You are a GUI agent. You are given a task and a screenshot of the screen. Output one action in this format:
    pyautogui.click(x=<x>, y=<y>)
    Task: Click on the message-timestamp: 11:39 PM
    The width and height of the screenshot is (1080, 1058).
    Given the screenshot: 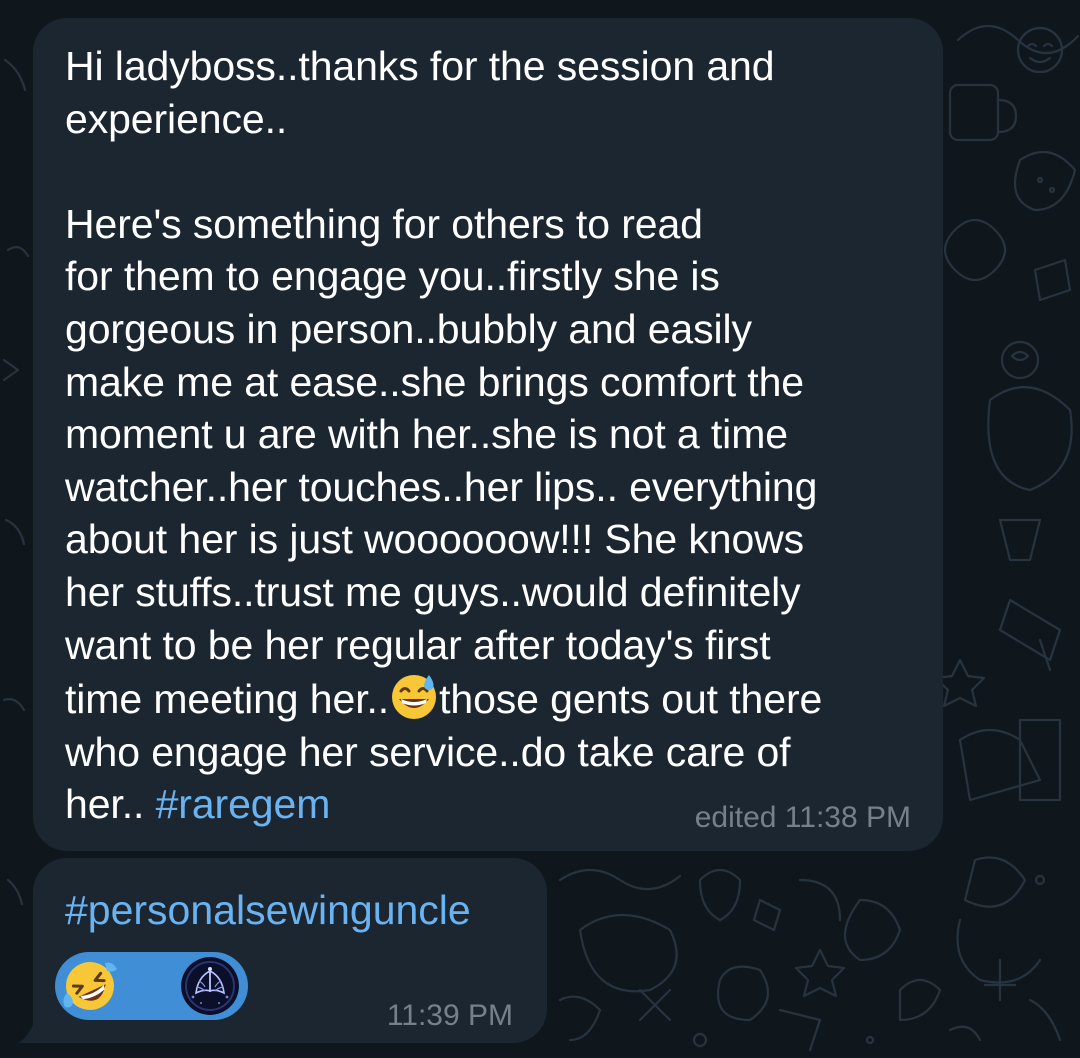 What is the action you would take?
    pyautogui.click(x=449, y=1015)
    